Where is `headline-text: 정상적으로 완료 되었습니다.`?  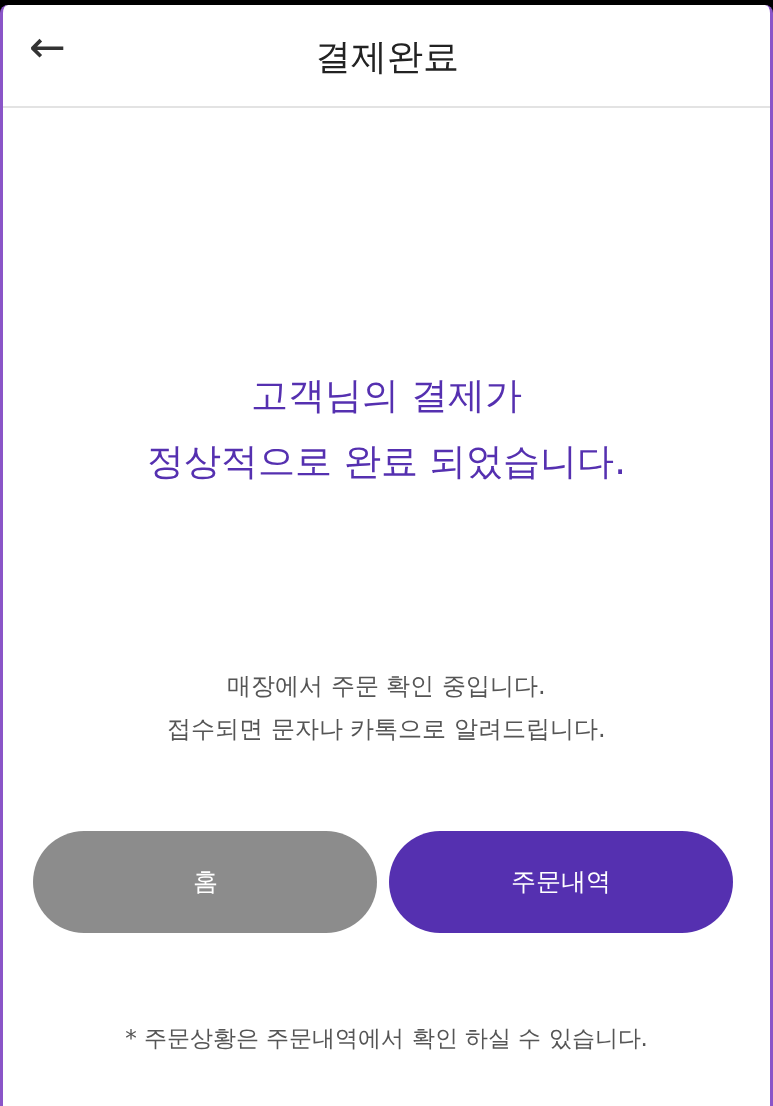
headline-text: 정상적으로 완료 되었습니다. is located at coordinates (386, 462).